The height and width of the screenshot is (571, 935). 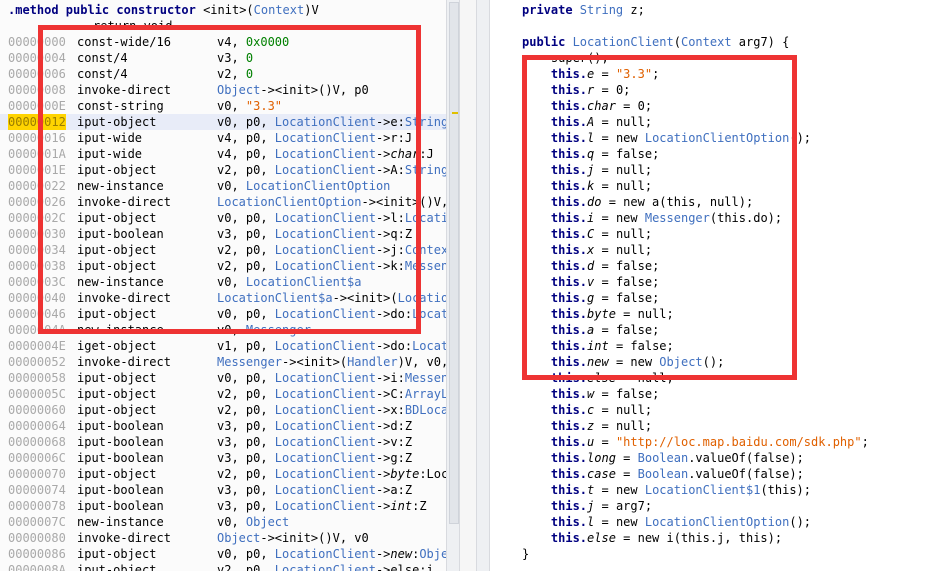 I want to click on code-token: z;, so click(x=634, y=10).